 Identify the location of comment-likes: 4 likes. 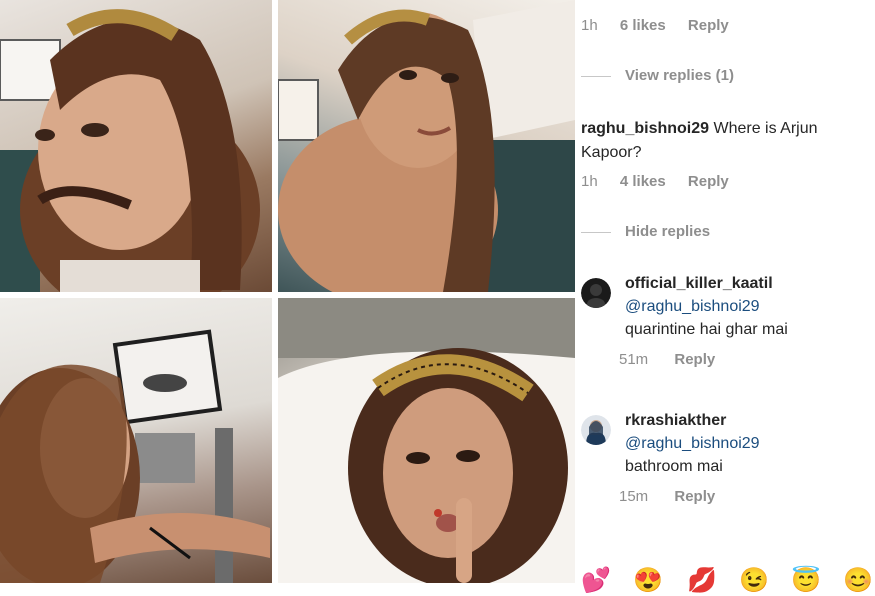
(643, 181).